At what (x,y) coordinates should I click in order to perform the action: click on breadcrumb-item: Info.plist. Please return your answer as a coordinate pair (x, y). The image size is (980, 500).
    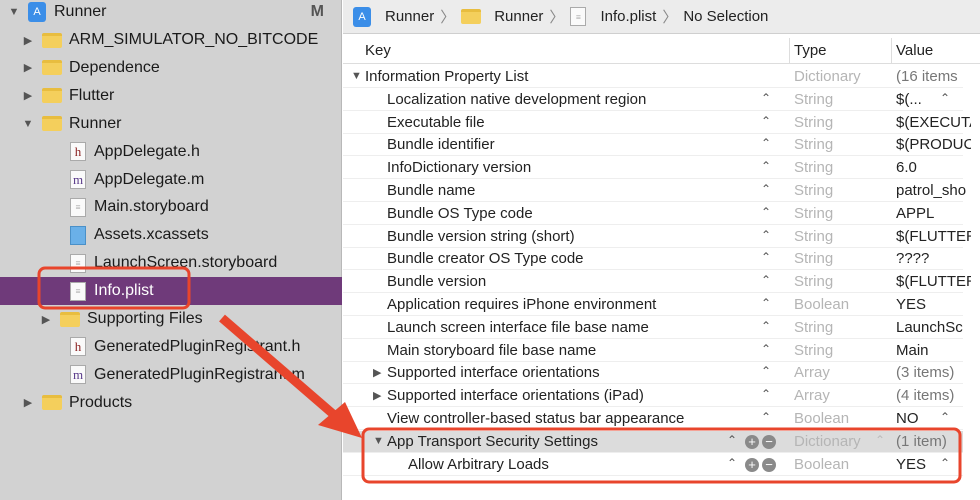
    Looking at the image, I should click on (628, 16).